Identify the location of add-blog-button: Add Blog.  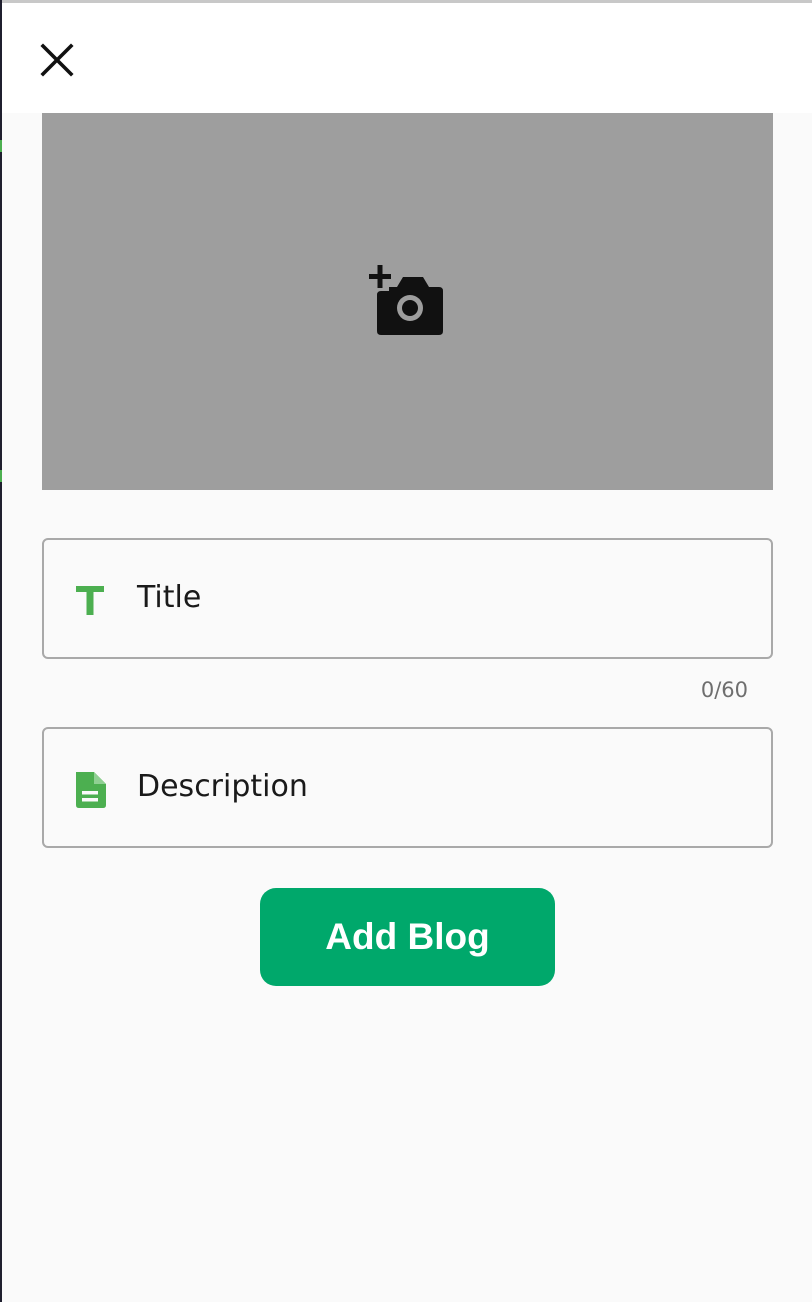
(407, 937).